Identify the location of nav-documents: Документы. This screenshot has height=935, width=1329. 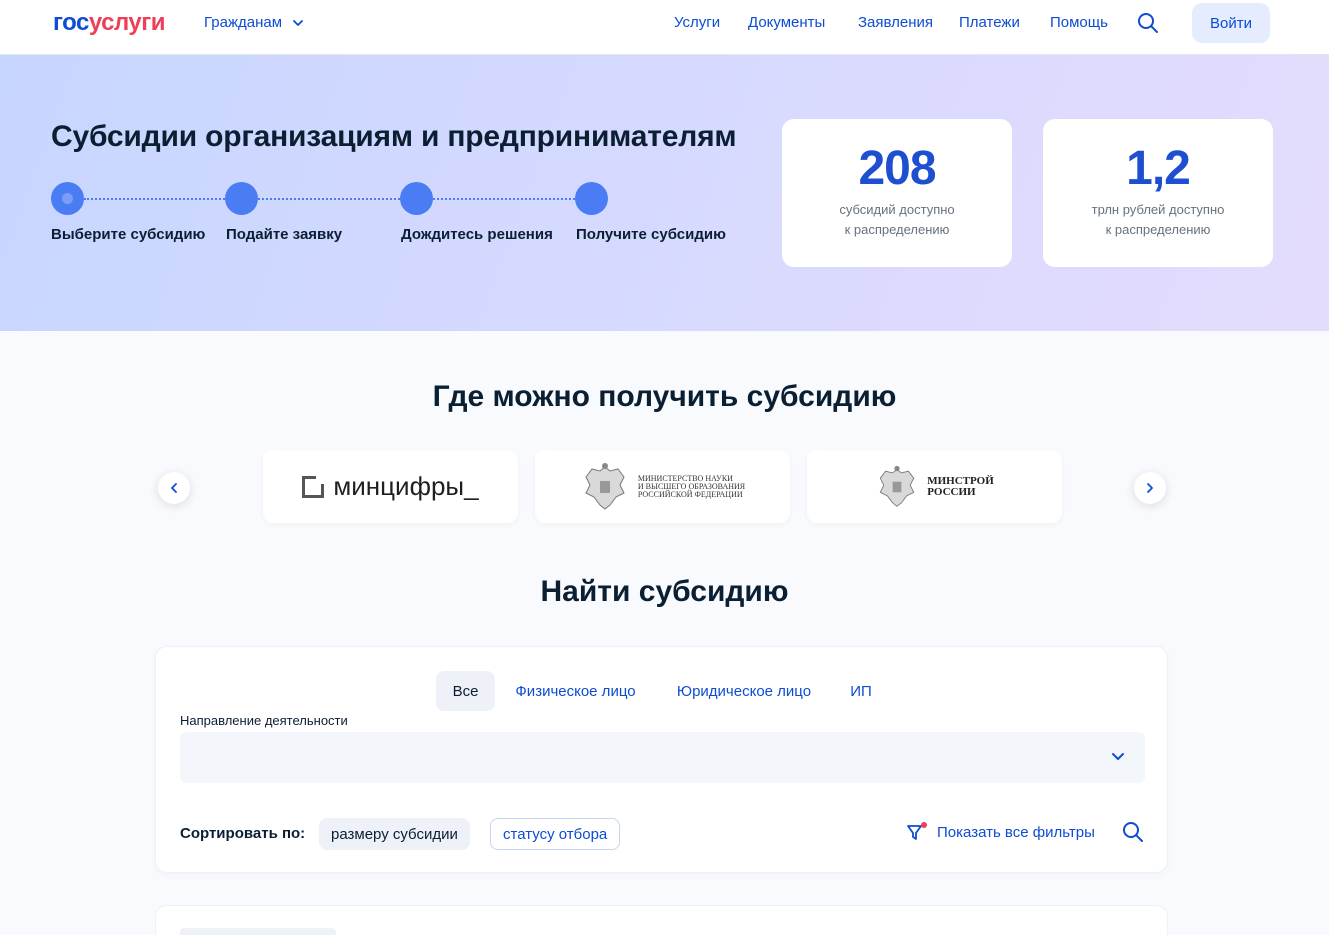
(786, 22).